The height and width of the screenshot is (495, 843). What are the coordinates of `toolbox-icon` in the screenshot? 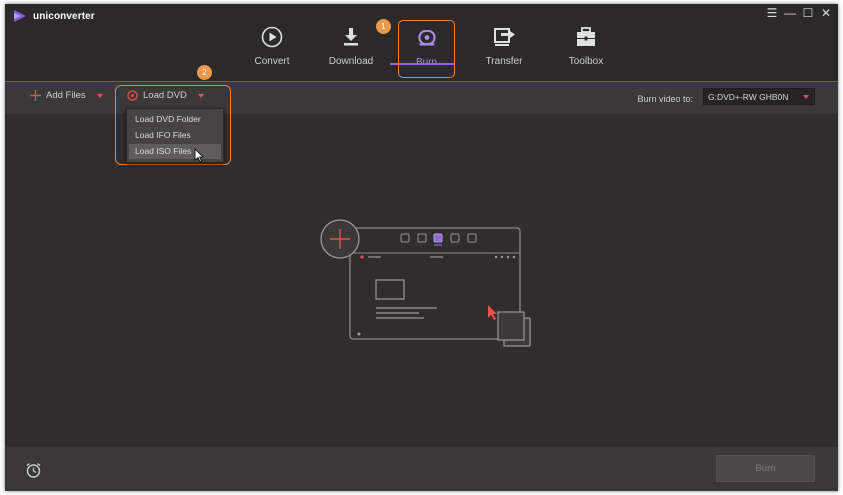 It's located at (586, 36).